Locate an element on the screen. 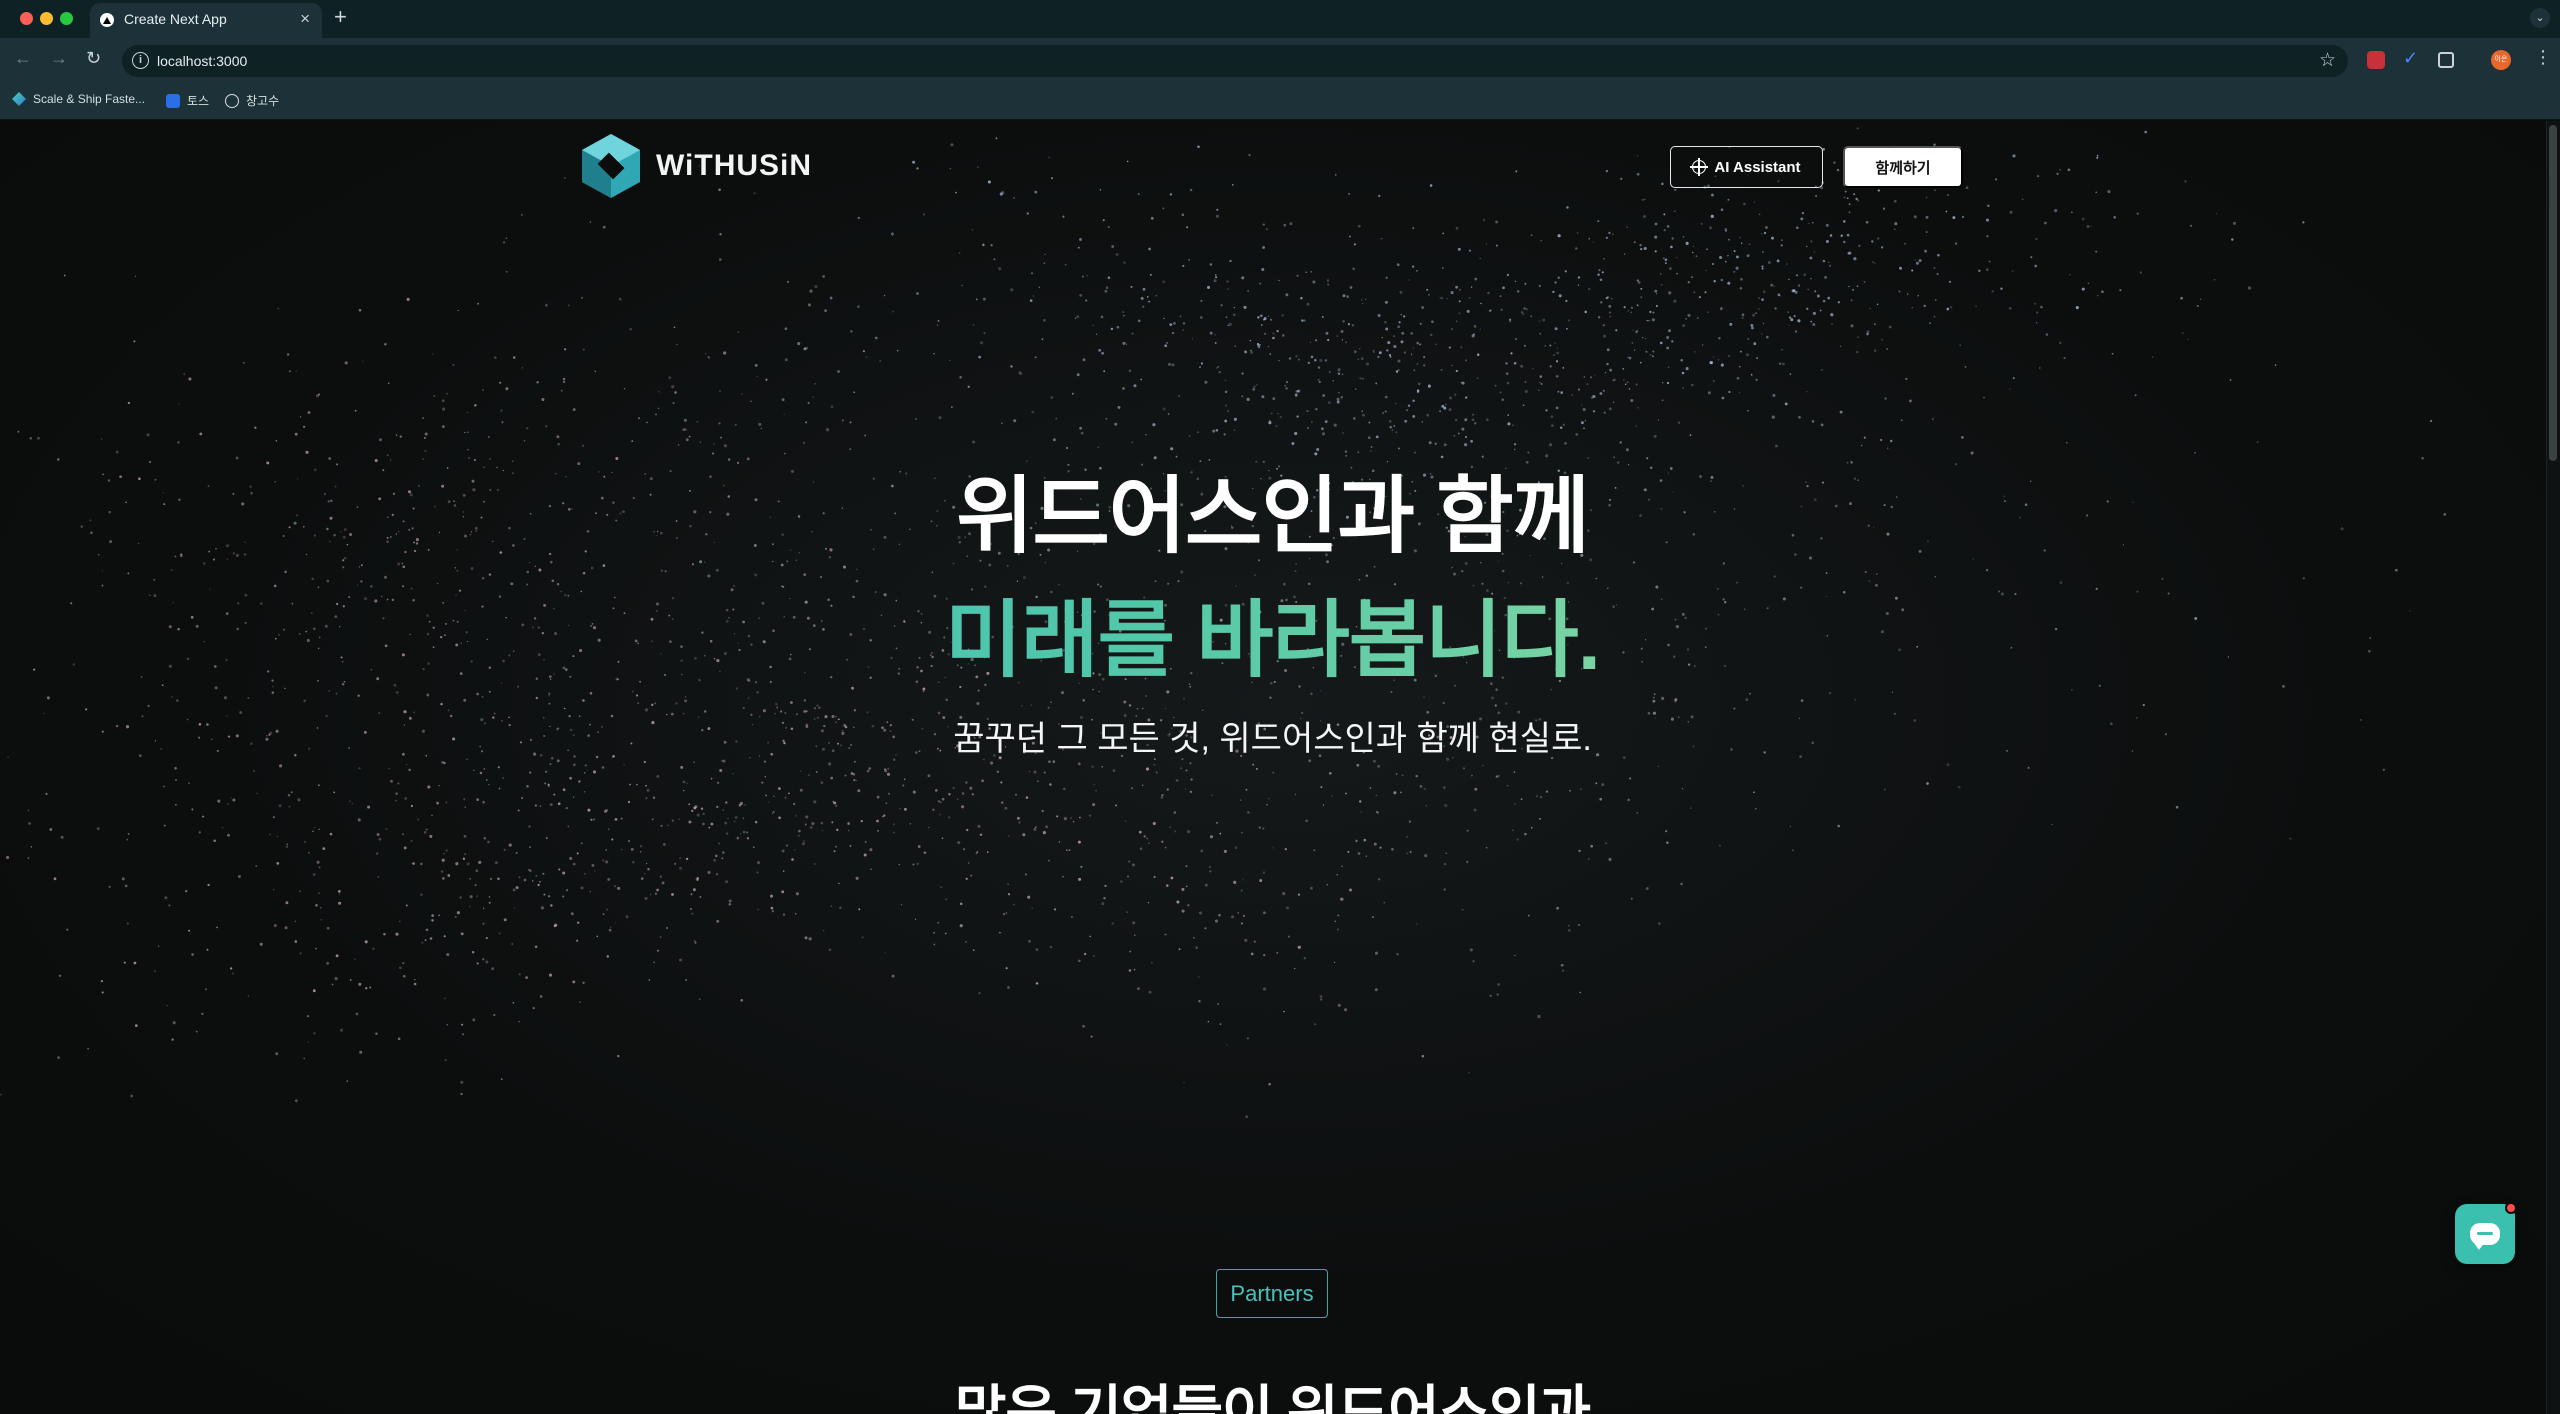 The height and width of the screenshot is (1414, 2560). nextjs-favicon-icon is located at coordinates (107, 20).